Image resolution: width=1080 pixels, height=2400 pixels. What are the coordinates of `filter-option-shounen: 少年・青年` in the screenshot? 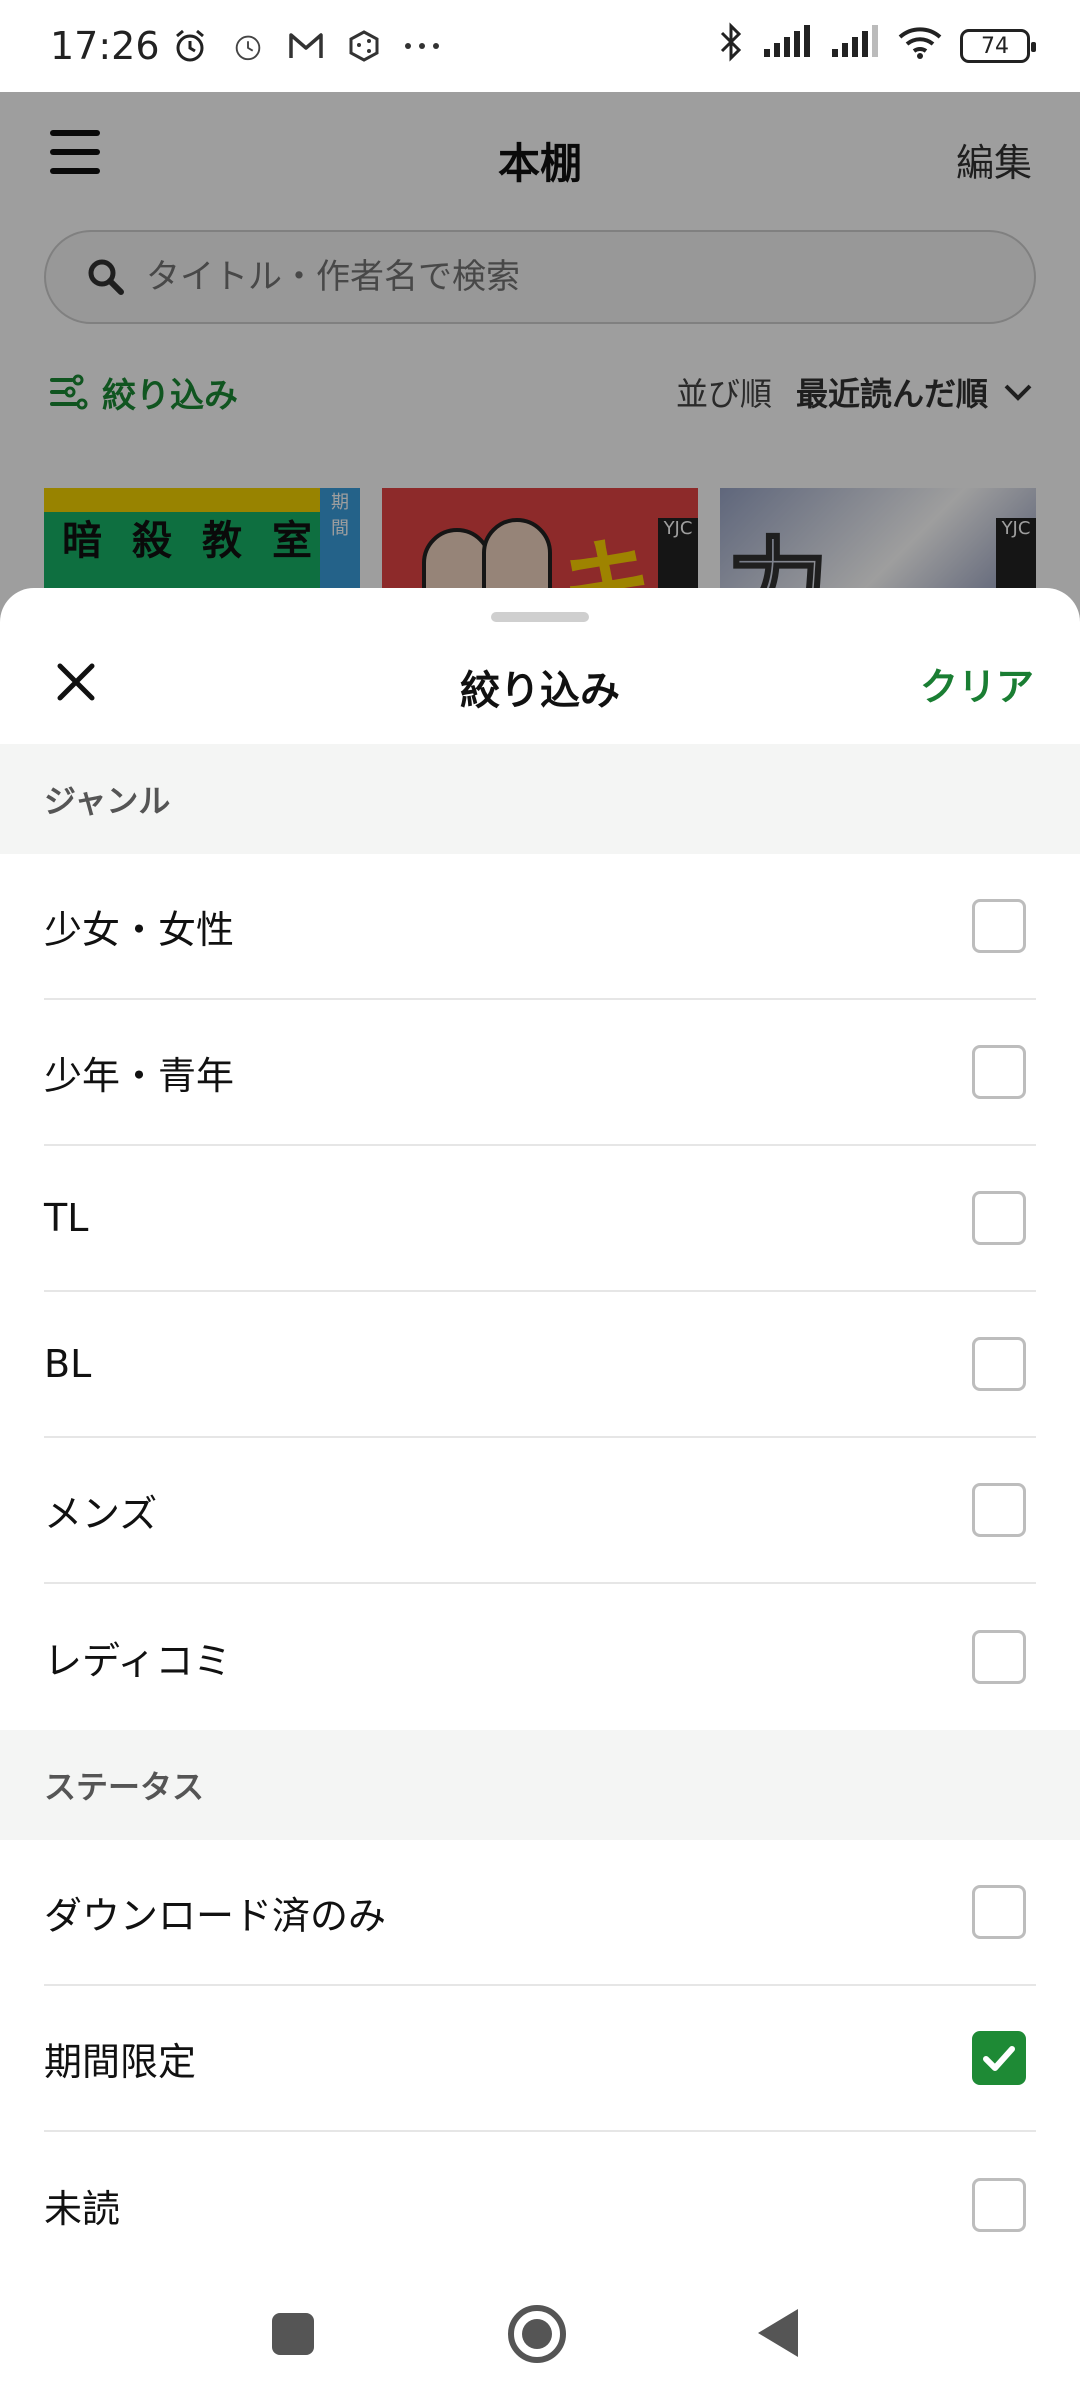 It's located at (540, 1073).